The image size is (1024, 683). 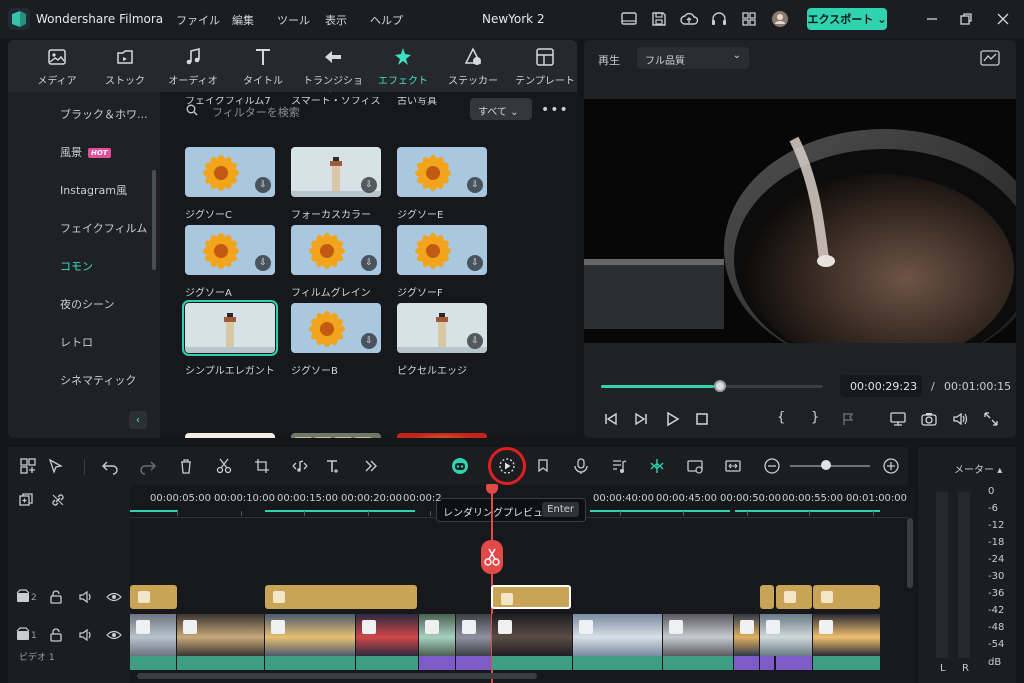 I want to click on fullscreen-icon, so click(x=991, y=419).